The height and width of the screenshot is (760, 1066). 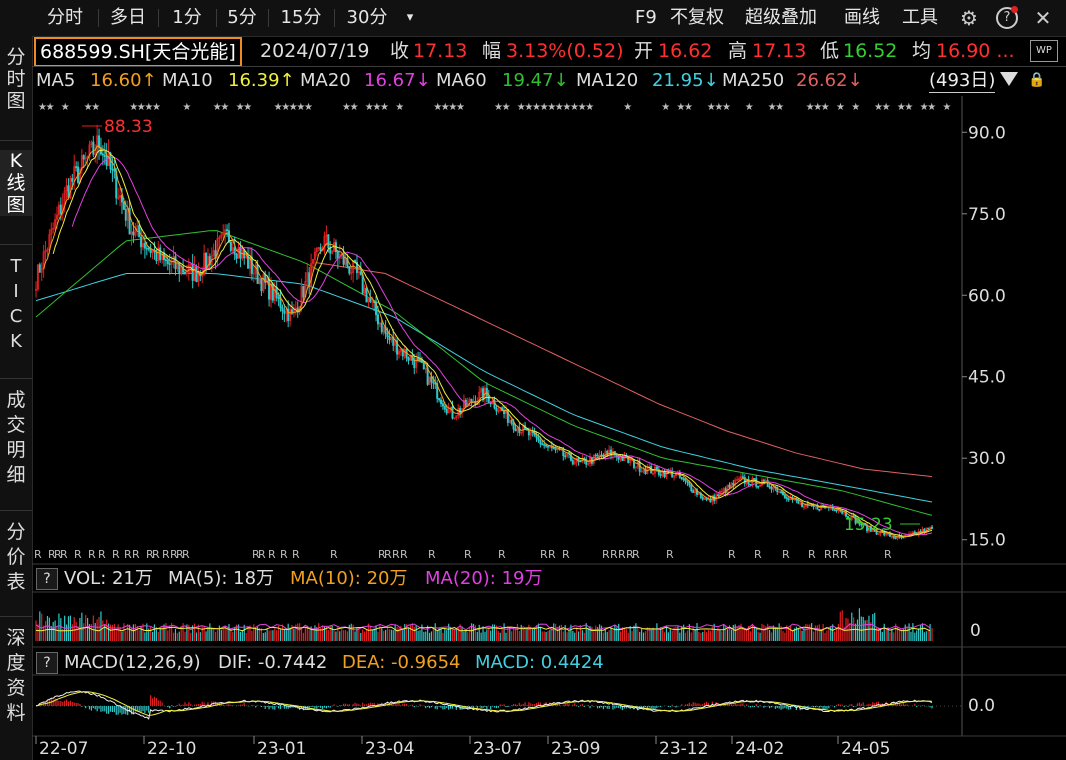 I want to click on high-label: 高, so click(x=738, y=51).